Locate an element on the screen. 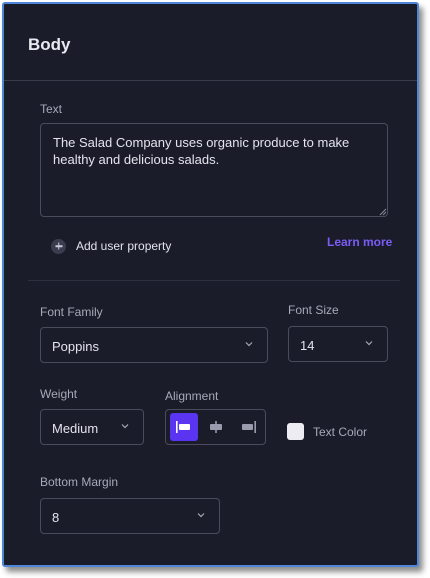 The image size is (430, 578). align-left-icon is located at coordinates (183, 427).